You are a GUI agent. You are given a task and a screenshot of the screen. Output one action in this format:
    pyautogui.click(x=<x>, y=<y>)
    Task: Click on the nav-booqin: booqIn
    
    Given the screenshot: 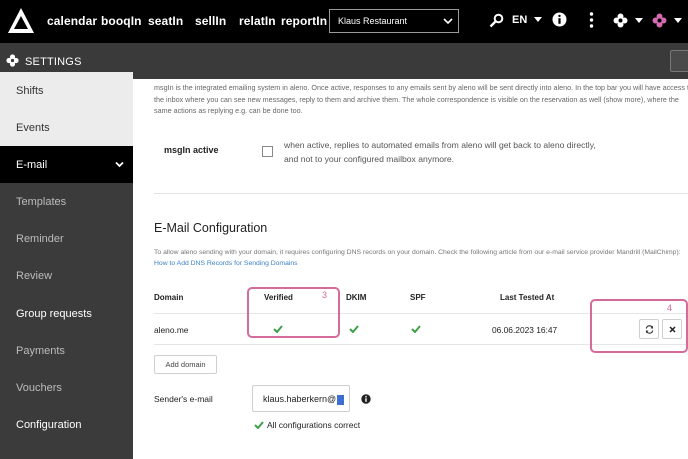 What is the action you would take?
    pyautogui.click(x=121, y=21)
    